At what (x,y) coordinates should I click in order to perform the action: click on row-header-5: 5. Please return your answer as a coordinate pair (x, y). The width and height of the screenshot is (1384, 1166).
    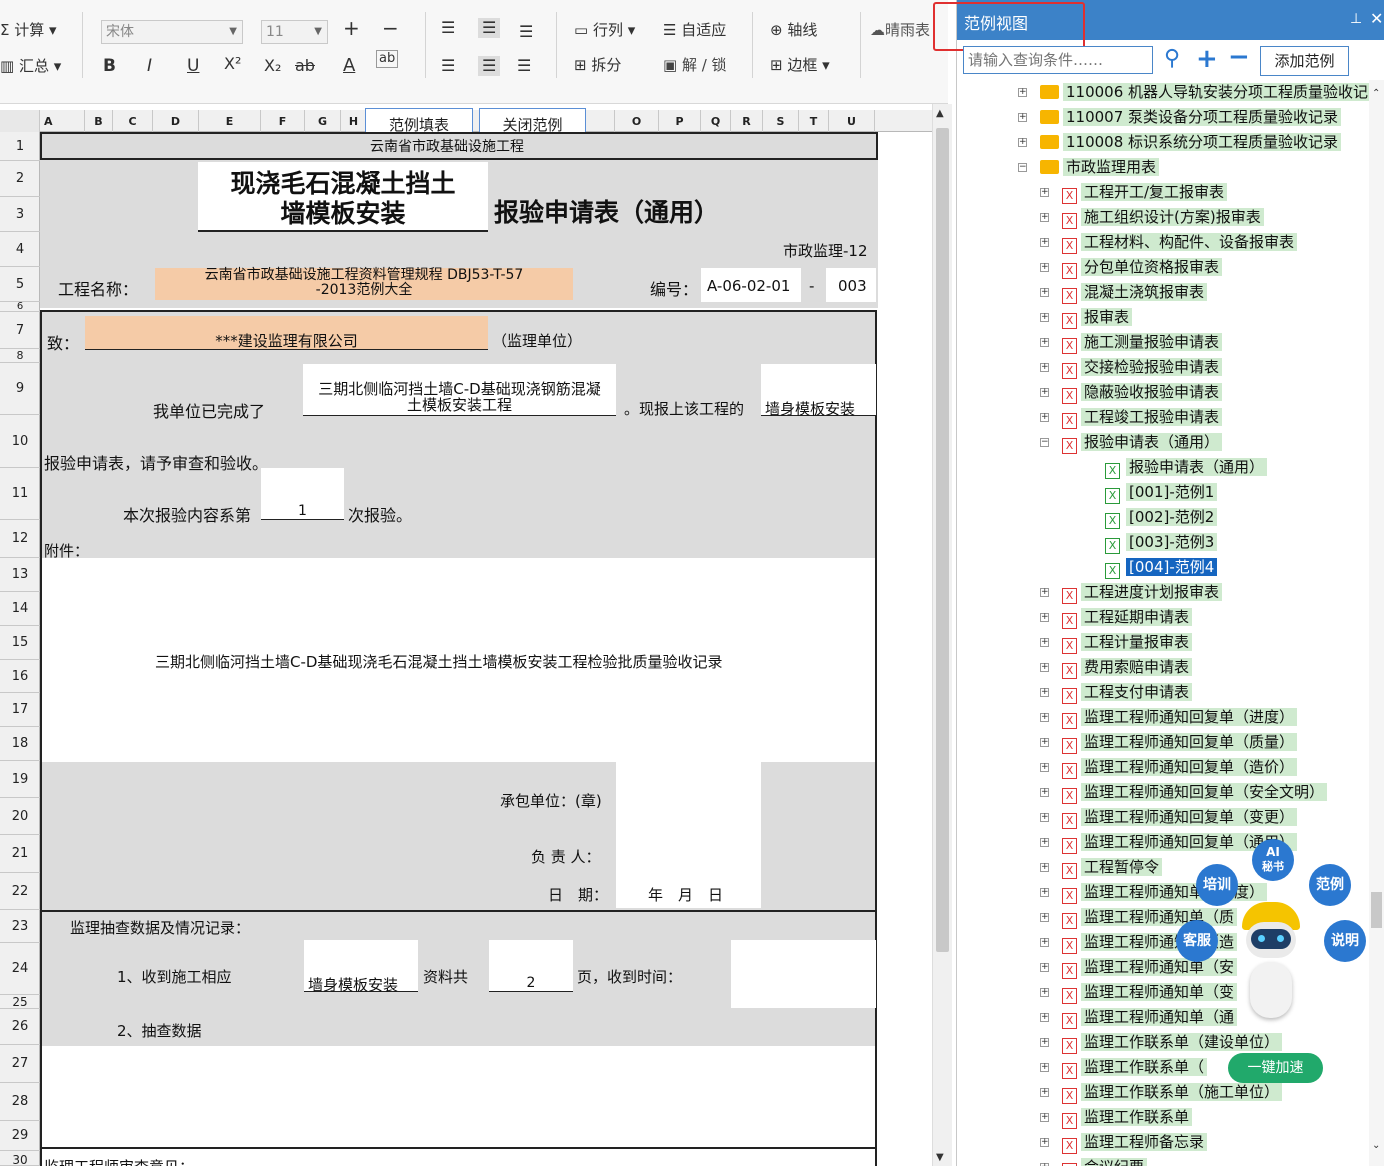
    Looking at the image, I should click on (20, 284).